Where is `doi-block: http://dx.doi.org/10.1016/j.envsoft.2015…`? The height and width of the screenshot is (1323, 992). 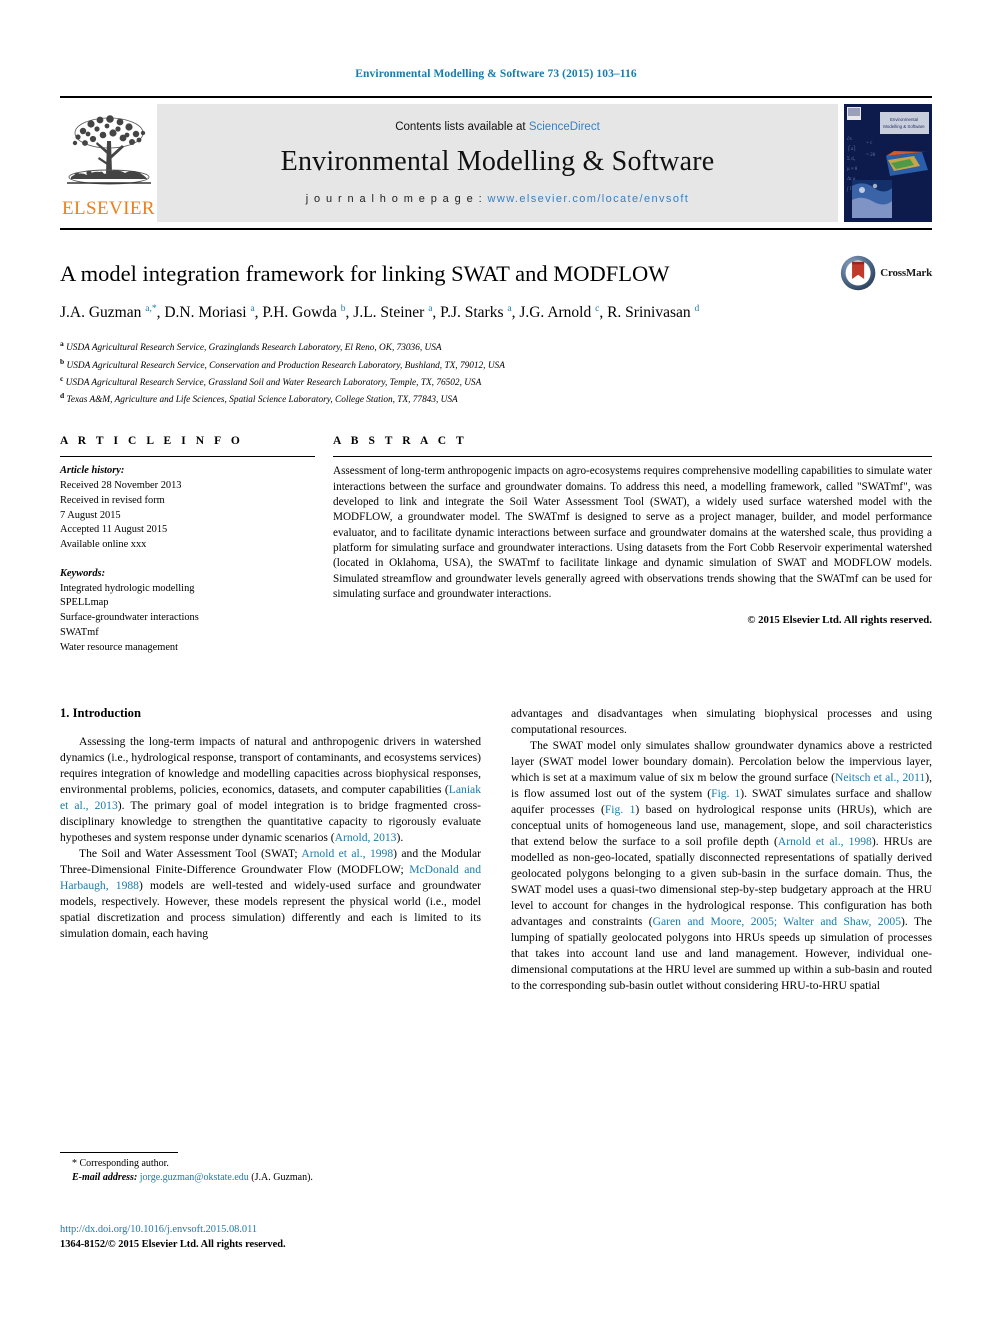 doi-block: http://dx.doi.org/10.1016/j.envsoft.2015… is located at coordinates (275, 1237).